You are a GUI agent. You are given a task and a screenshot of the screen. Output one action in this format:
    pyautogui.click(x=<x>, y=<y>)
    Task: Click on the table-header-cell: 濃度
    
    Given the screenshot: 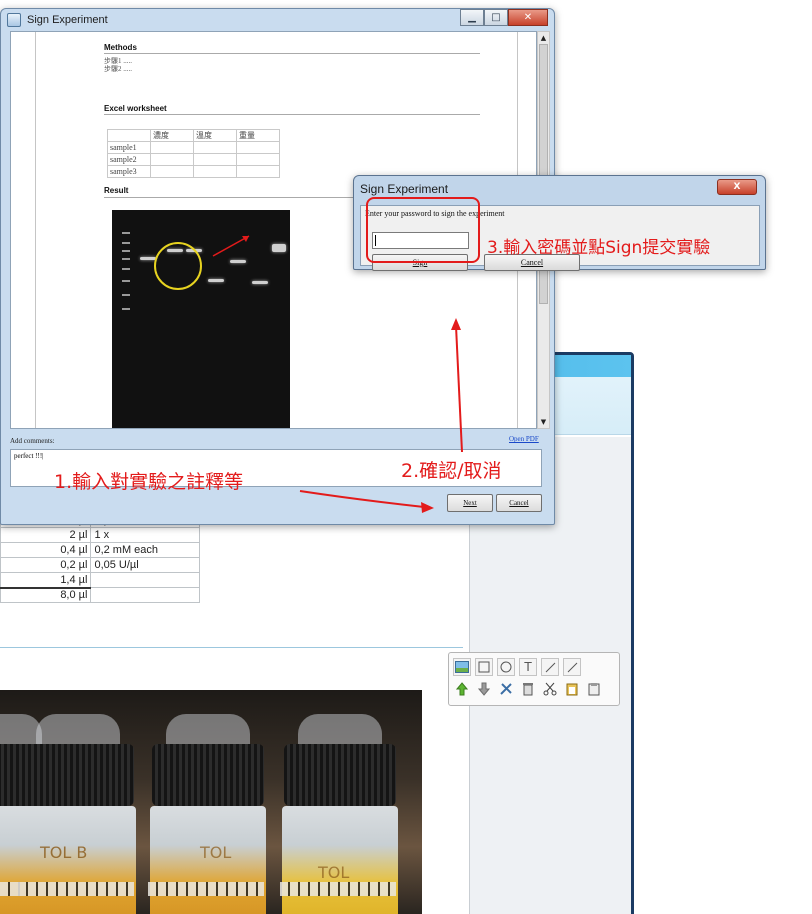 What is the action you would take?
    pyautogui.click(x=172, y=135)
    